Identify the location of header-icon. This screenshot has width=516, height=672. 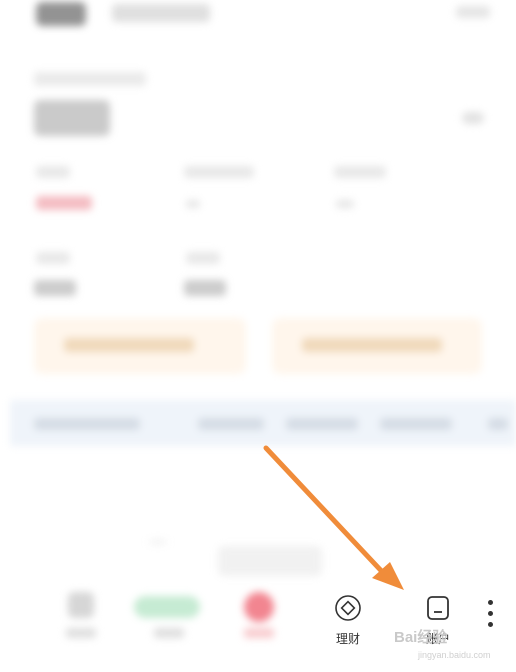
(473, 12).